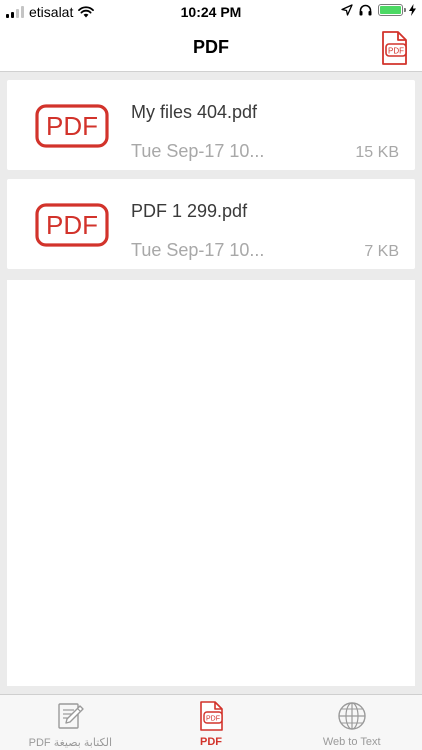 This screenshot has width=422, height=750. Describe the element at coordinates (211, 742) in the screenshot. I see `tab-label: PDF` at that location.